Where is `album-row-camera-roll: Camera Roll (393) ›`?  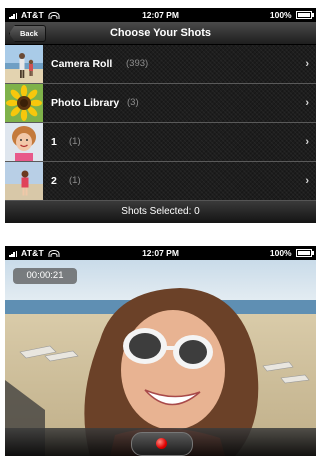
album-row-camera-roll: Camera Roll (393) › is located at coordinates (160, 64).